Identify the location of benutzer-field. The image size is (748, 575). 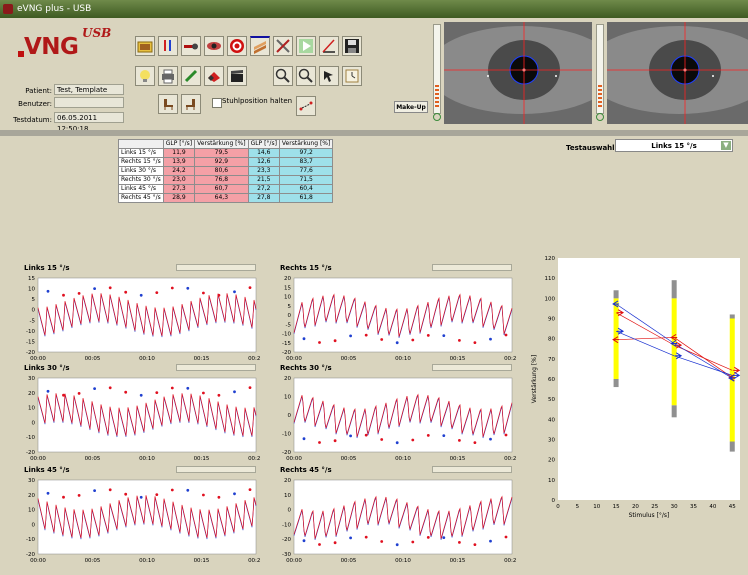
(89, 102).